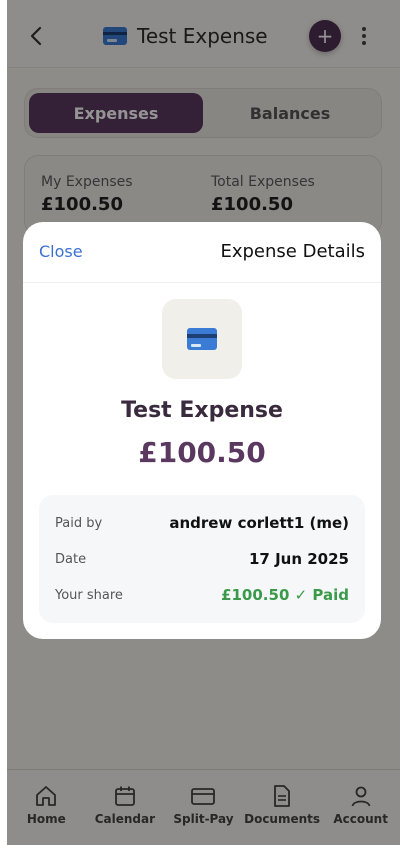 The height and width of the screenshot is (845, 400). What do you see at coordinates (298, 559) in the screenshot?
I see `date-value: 17 Jun 2025` at bounding box center [298, 559].